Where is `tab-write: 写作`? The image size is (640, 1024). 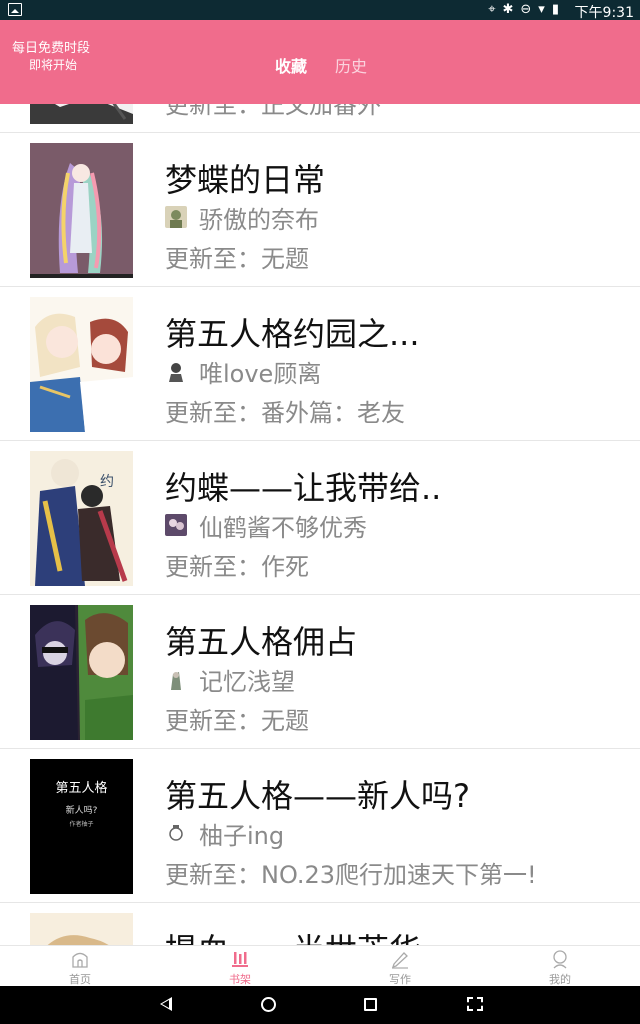 tab-write: 写作 is located at coordinates (400, 966).